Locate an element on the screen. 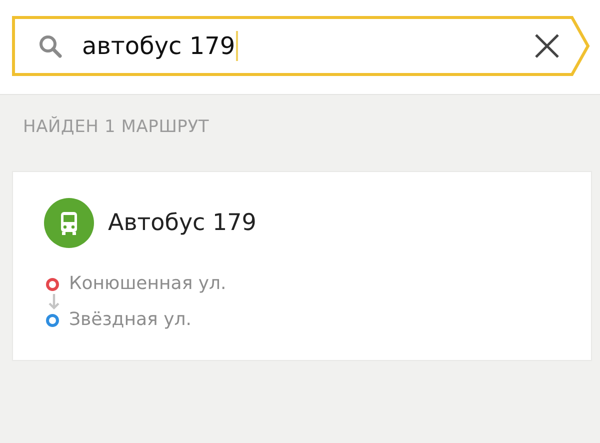 The width and height of the screenshot is (600, 443). stop-name: Конюшенная ул. is located at coordinates (147, 284).